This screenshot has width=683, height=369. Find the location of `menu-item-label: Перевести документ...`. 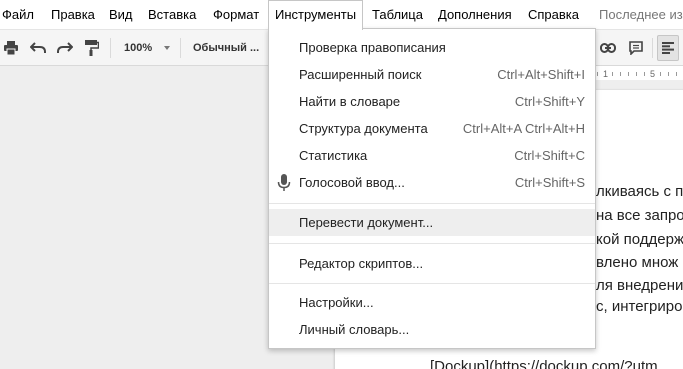

menu-item-label: Перевести документ... is located at coordinates (366, 222).